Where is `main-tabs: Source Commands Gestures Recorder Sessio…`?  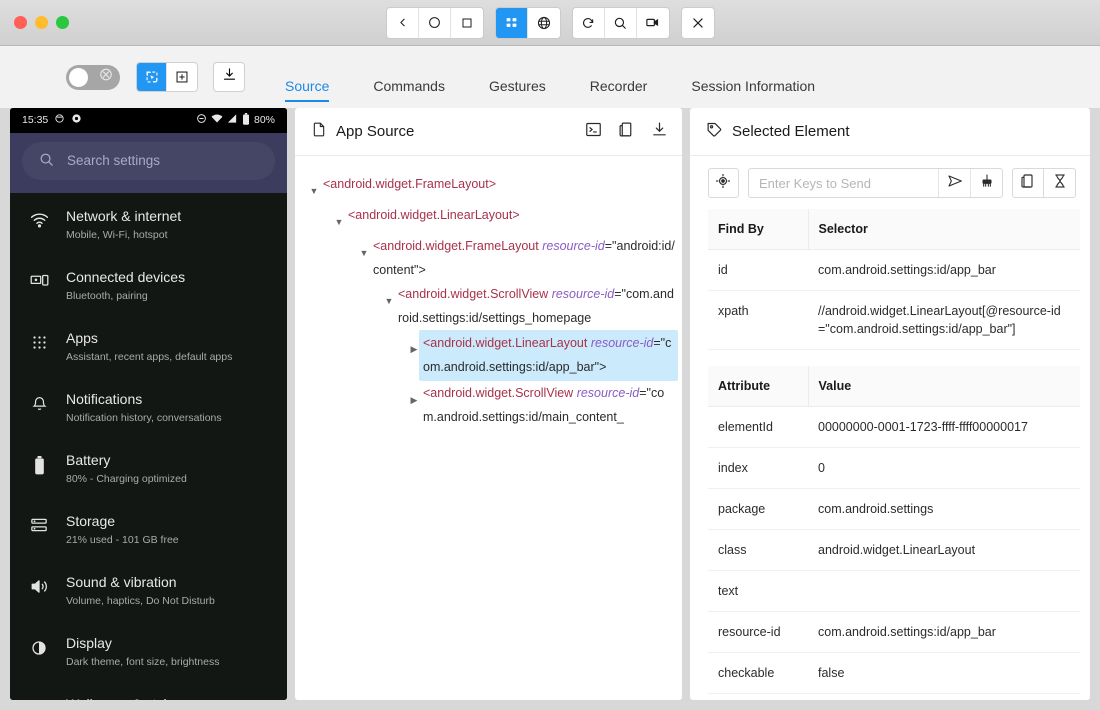 main-tabs: Source Commands Gestures Recorder Sessio… is located at coordinates (550, 77).